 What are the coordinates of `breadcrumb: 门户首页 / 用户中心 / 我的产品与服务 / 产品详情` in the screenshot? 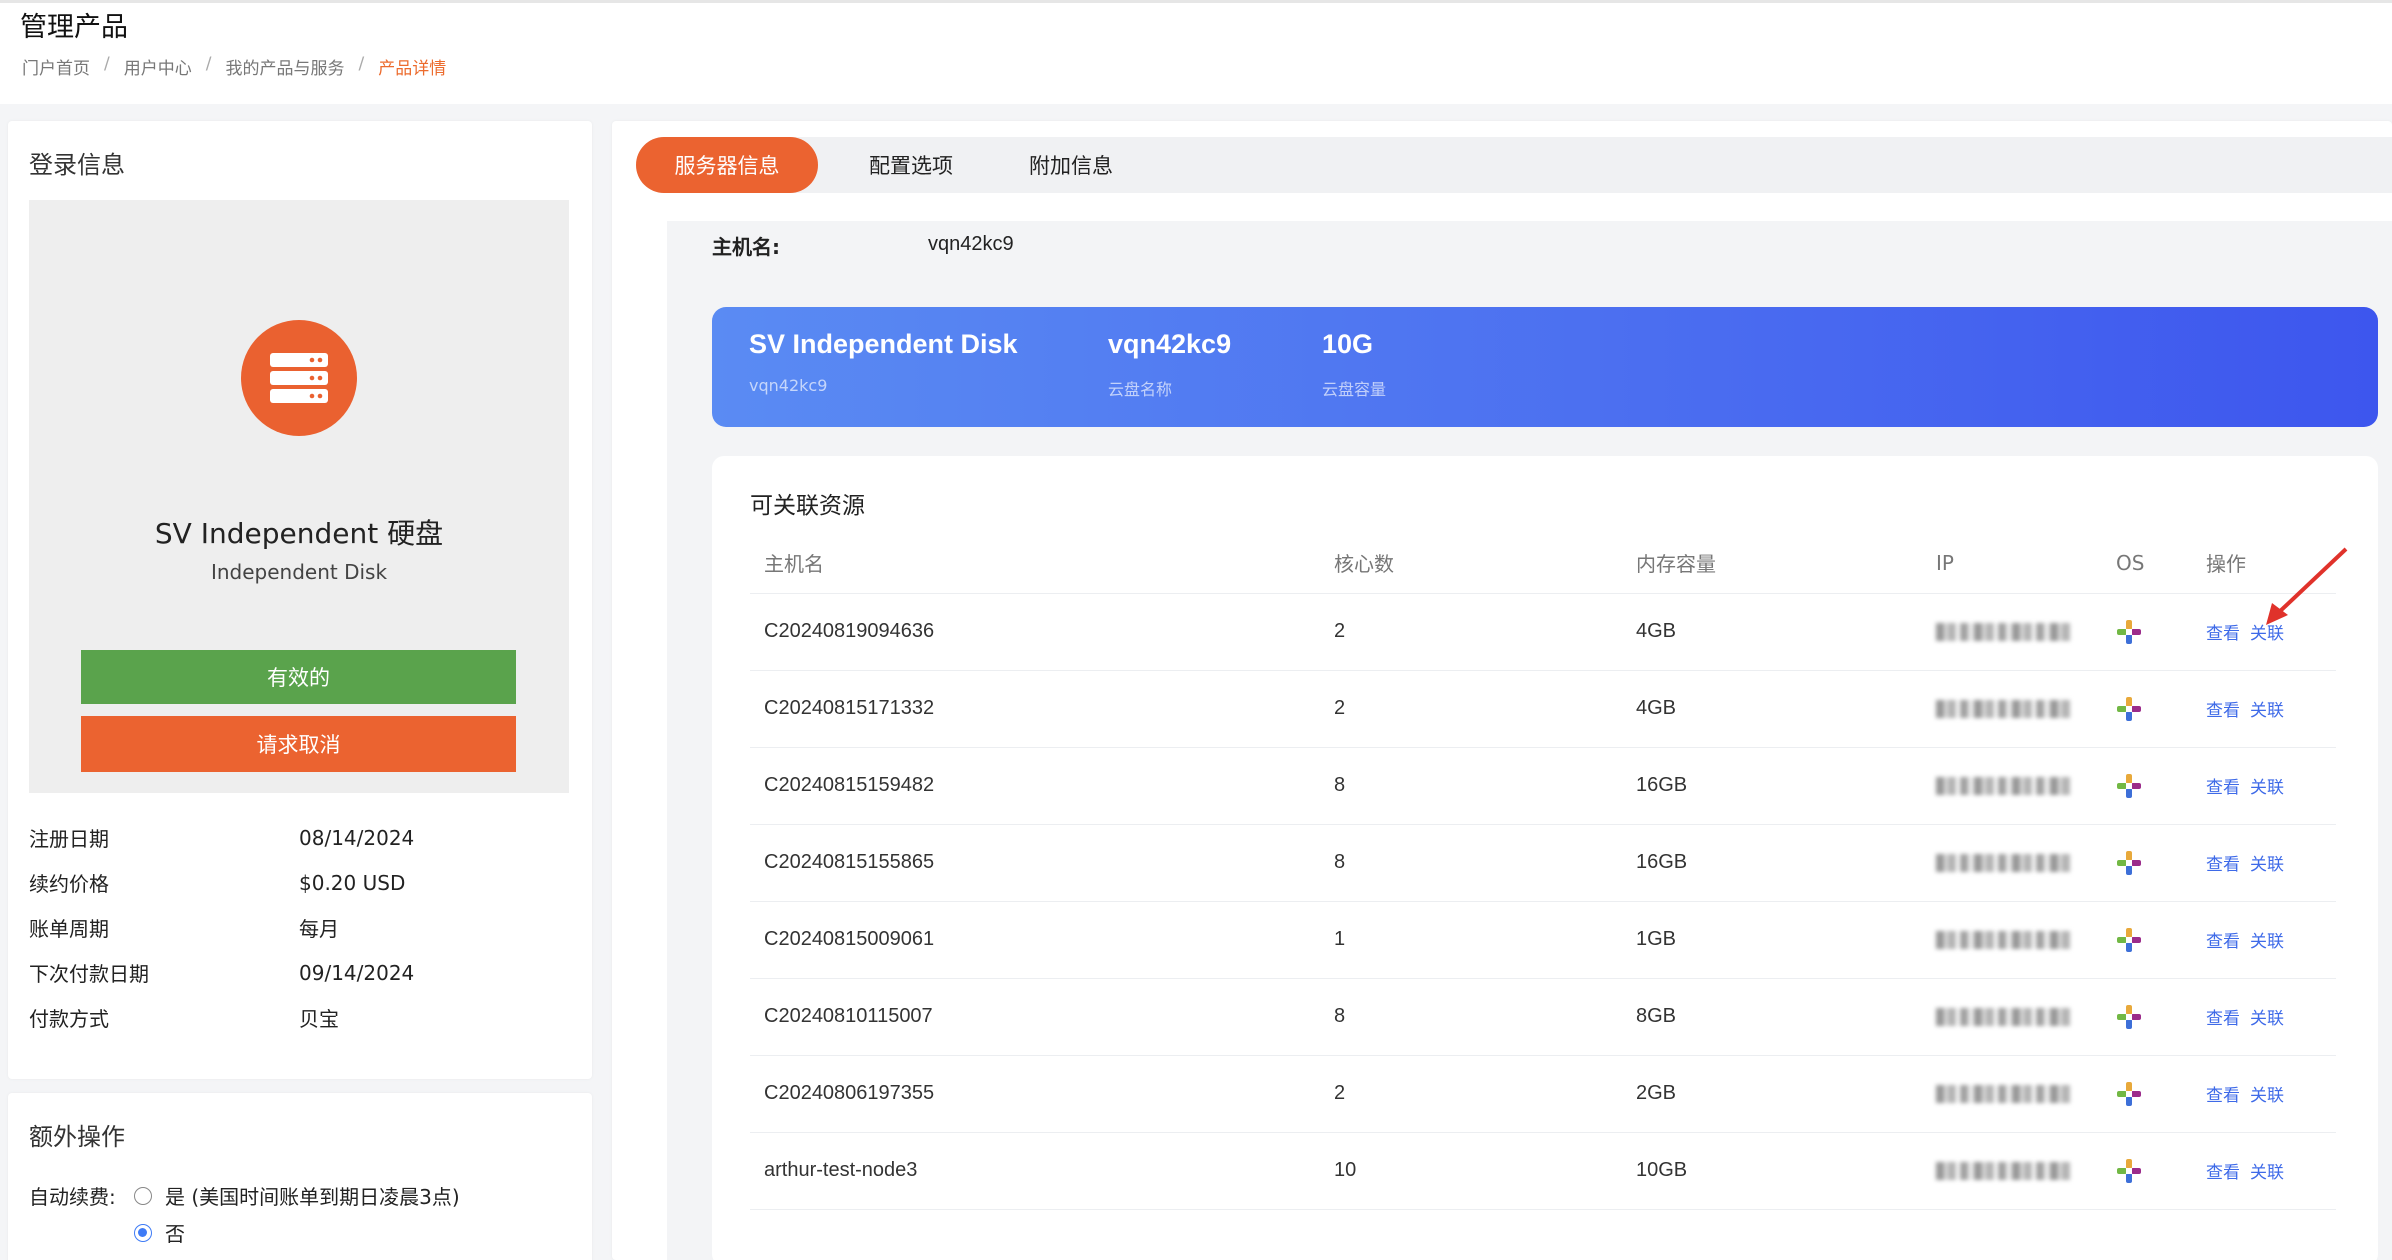 It's located at (234, 66).